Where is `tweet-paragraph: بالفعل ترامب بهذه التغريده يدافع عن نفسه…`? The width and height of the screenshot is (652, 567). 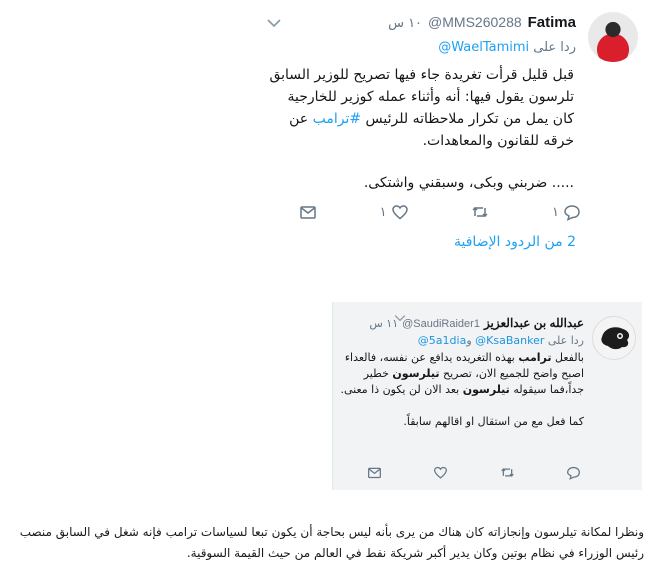 tweet-paragraph: بالفعل ترامب بهذه التغريده يدافع عن نفسه… is located at coordinates (461, 374).